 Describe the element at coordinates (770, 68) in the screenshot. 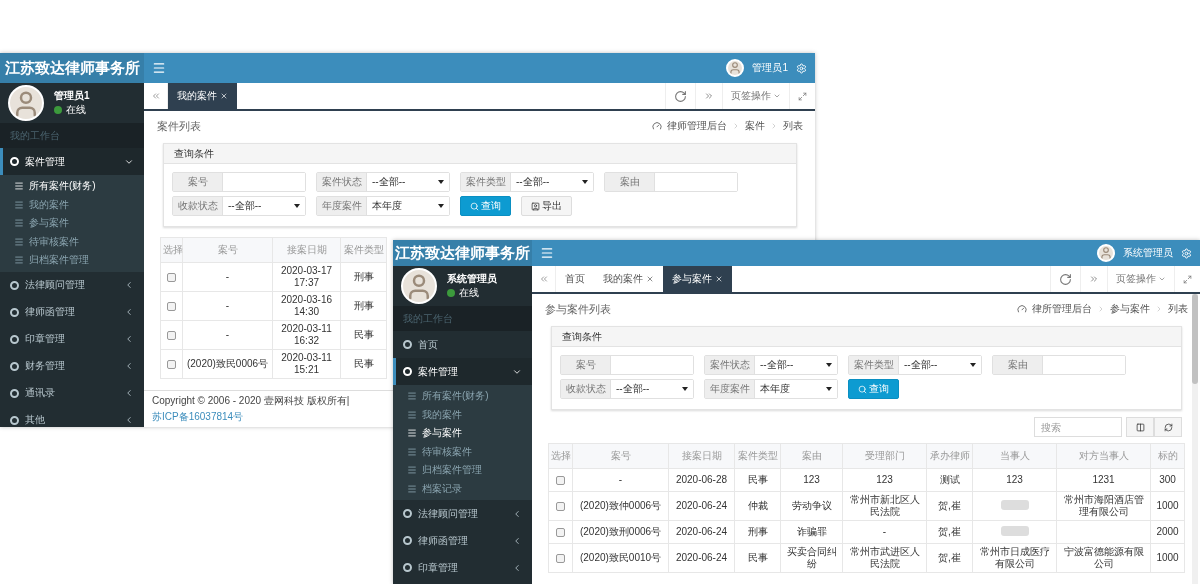

I see `user-name: 管理员1` at that location.